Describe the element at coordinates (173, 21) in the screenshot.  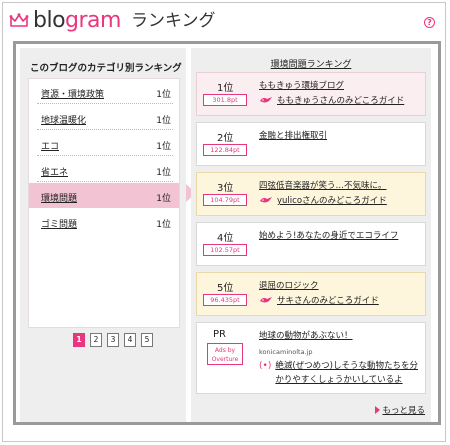
I see `header-subtitle: ランキング` at that location.